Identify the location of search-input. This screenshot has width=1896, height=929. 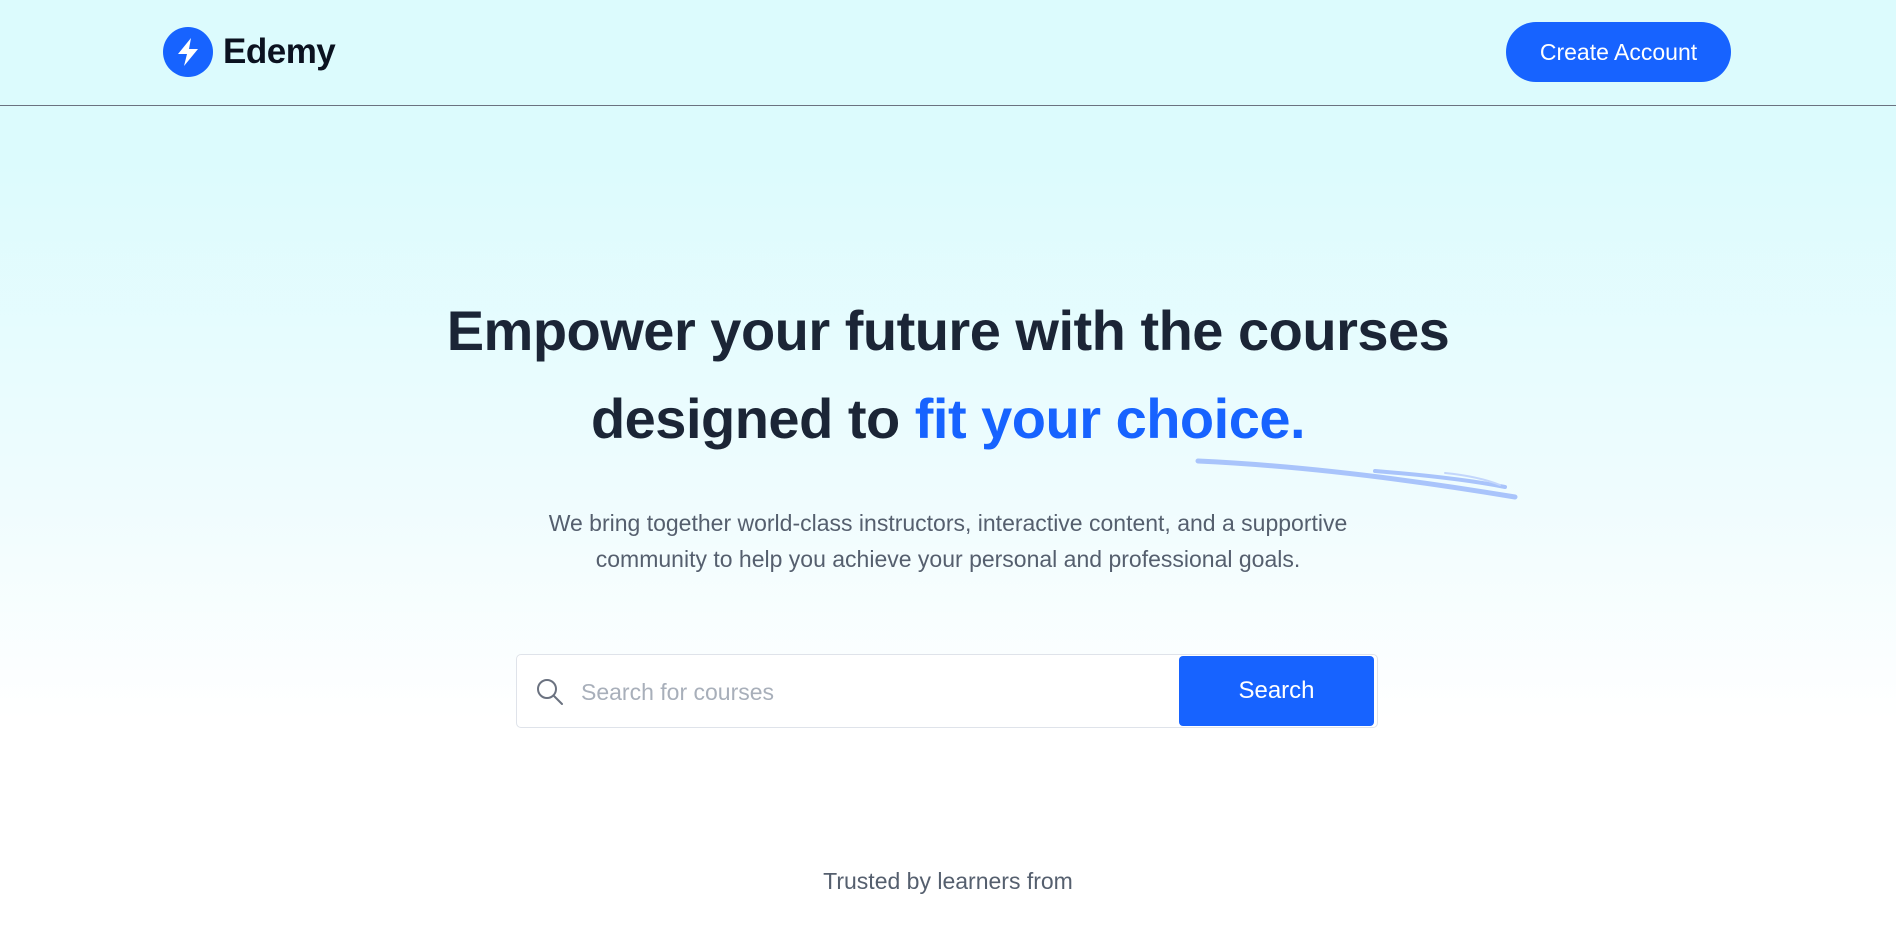
(871, 692).